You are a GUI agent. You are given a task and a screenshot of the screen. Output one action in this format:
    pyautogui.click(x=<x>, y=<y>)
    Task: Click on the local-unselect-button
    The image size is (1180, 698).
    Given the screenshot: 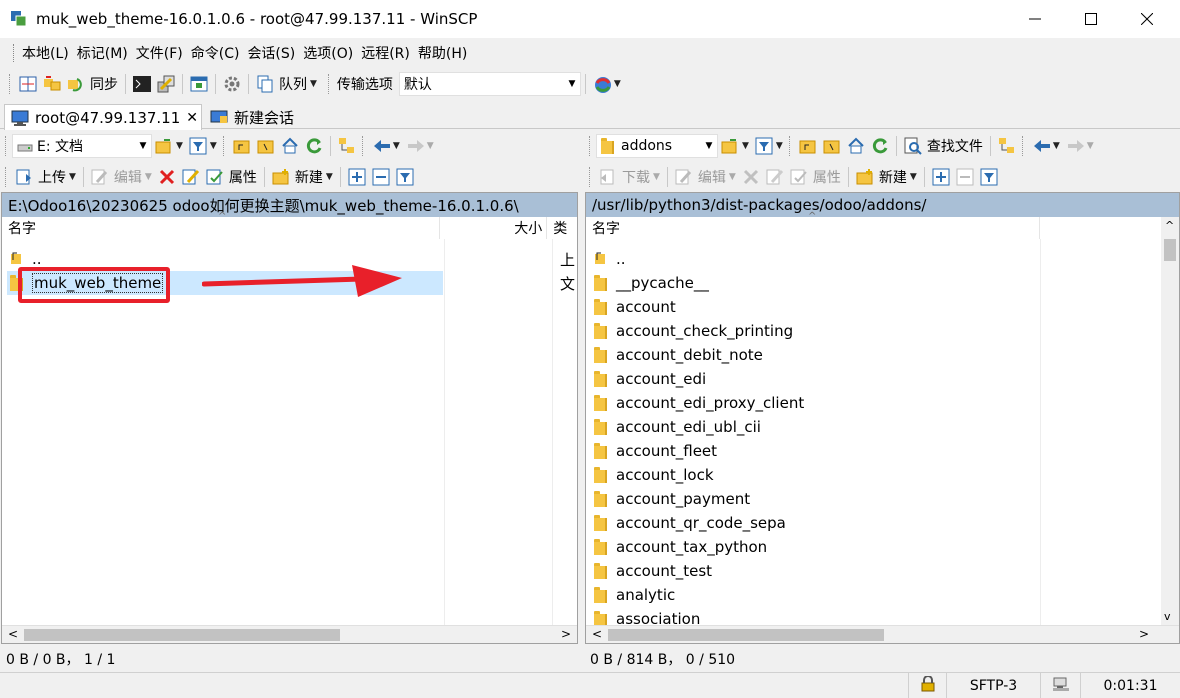 What is the action you would take?
    pyautogui.click(x=381, y=177)
    